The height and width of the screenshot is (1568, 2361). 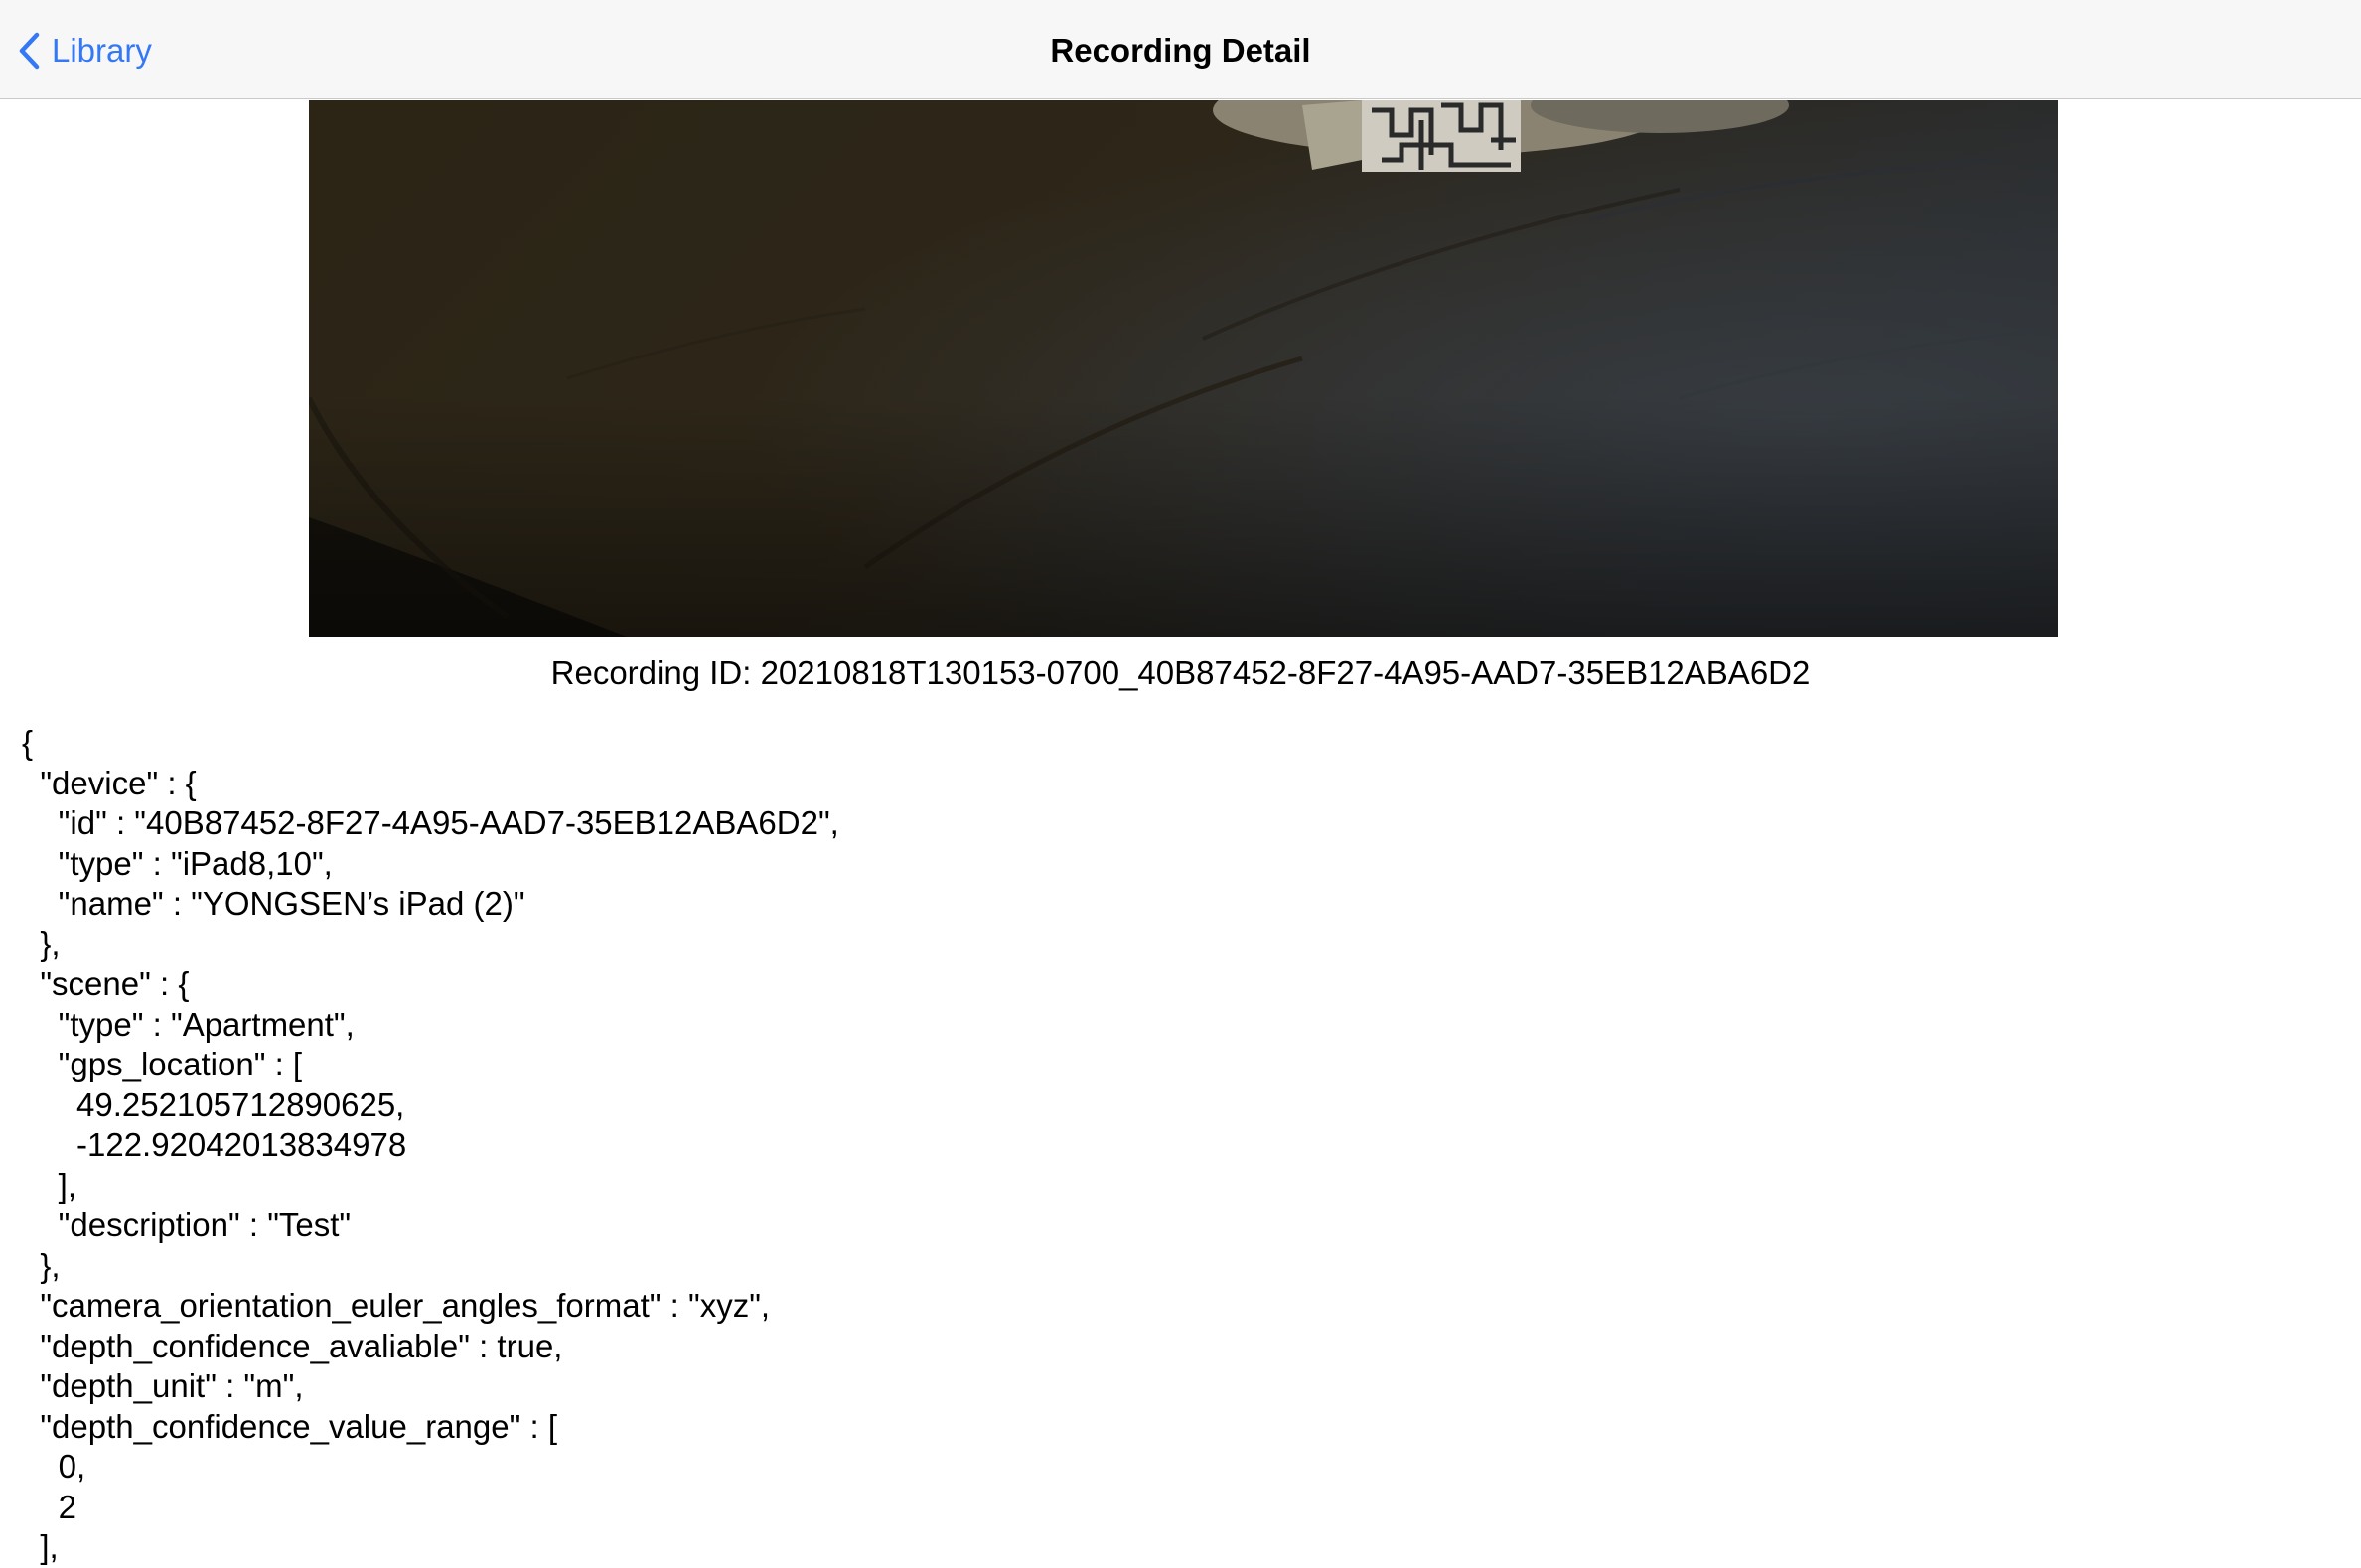 What do you see at coordinates (188, 1024) in the screenshot?
I see `json-line: "type" : "Apartment",` at bounding box center [188, 1024].